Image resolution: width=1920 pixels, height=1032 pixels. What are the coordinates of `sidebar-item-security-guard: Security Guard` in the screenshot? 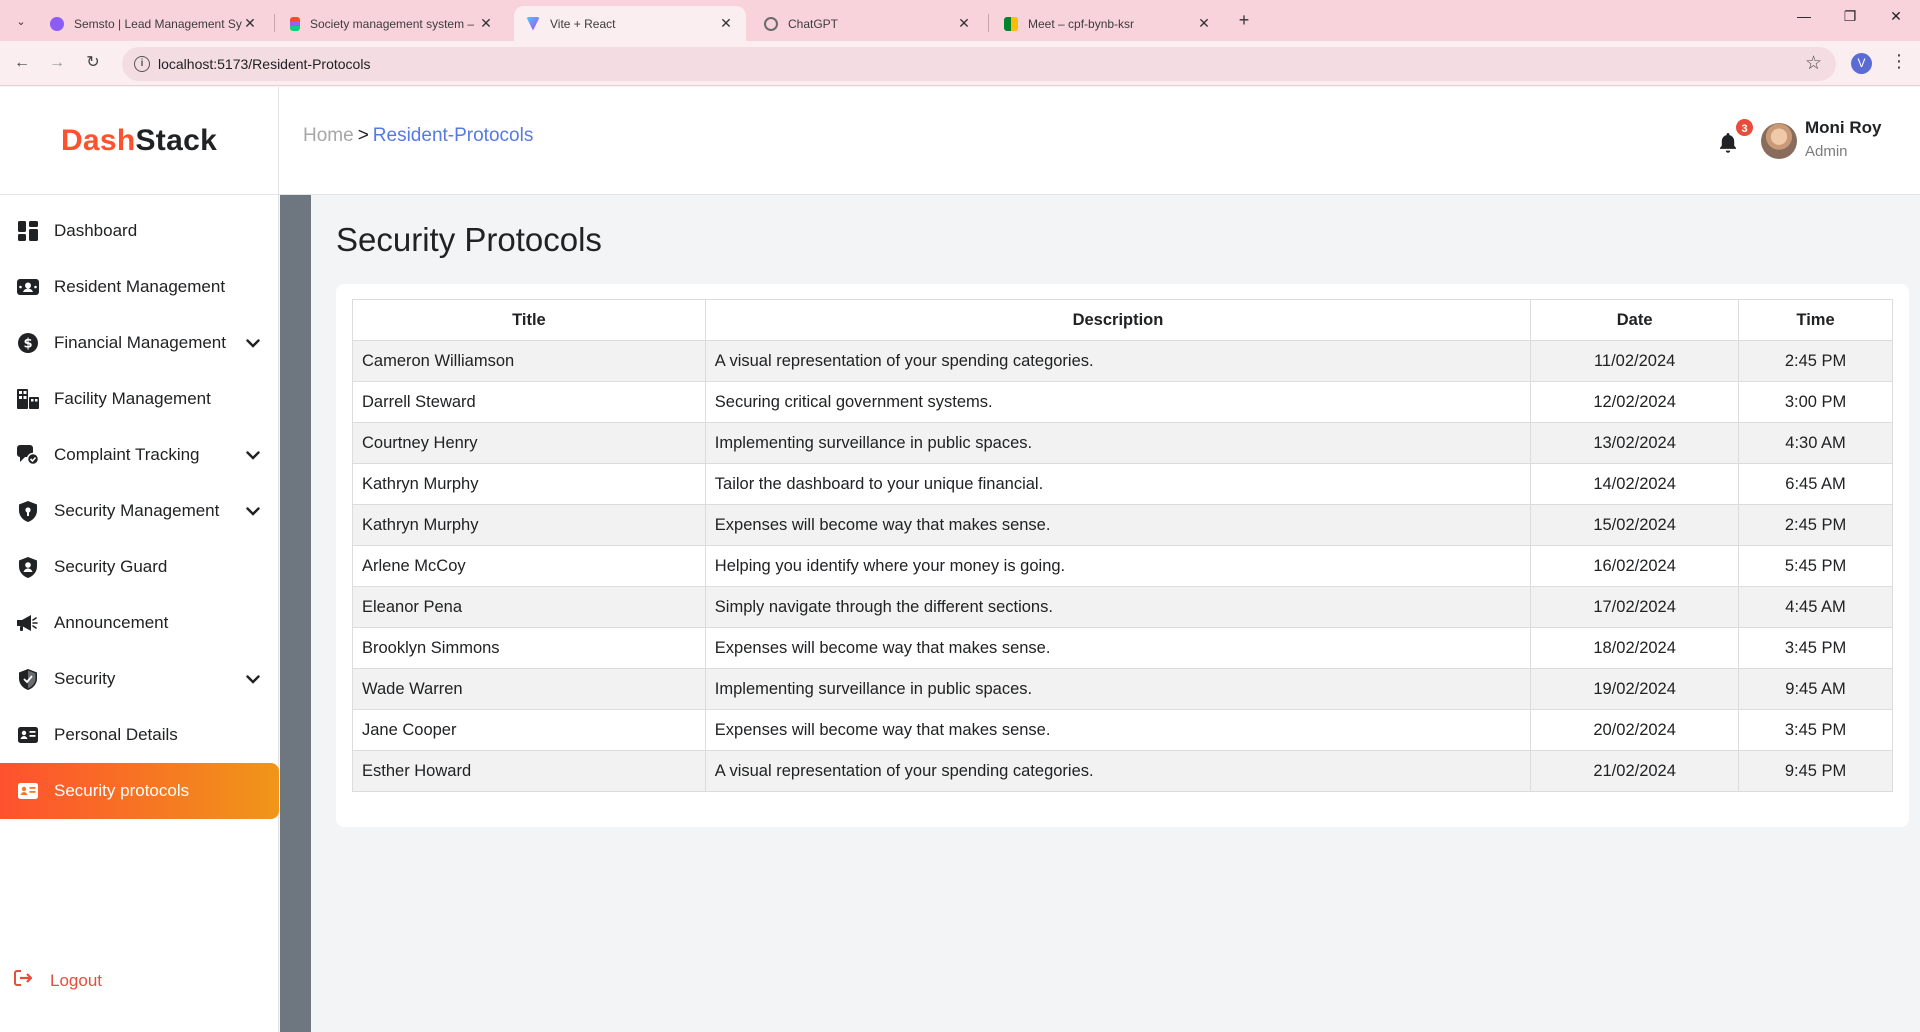 It's located at (139, 567).